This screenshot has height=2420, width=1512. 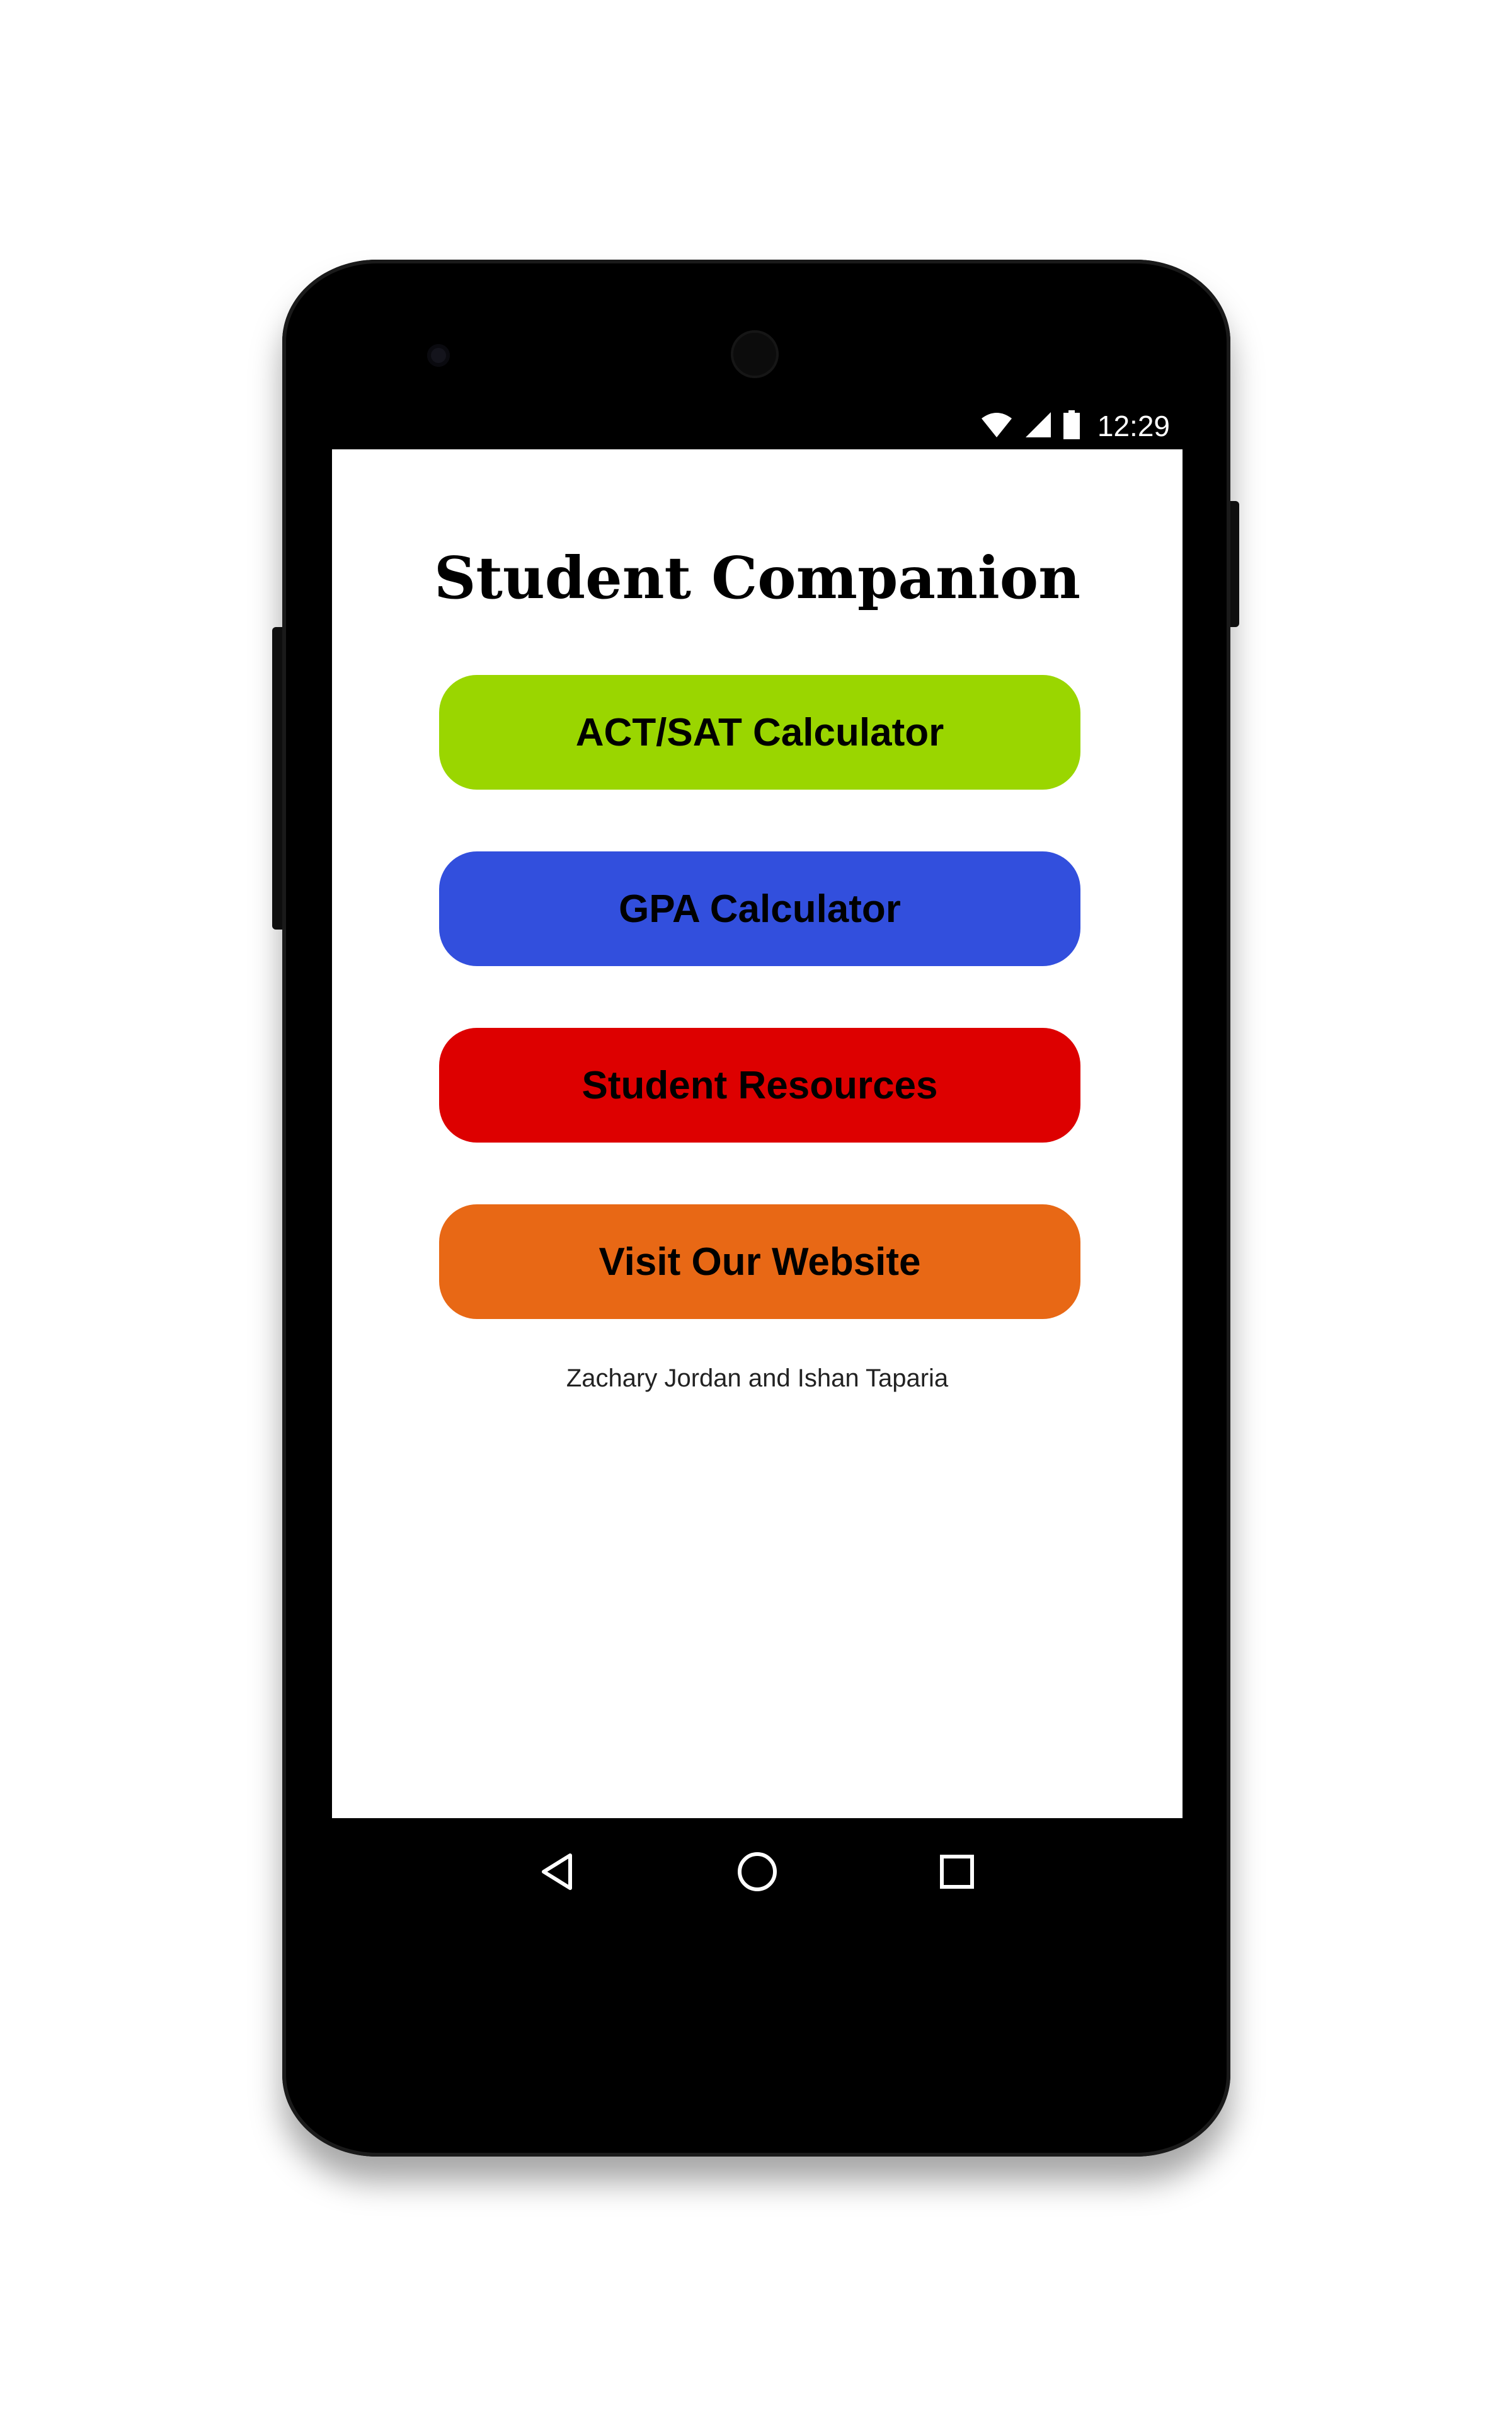 I want to click on battery-icon, so click(x=1071, y=426).